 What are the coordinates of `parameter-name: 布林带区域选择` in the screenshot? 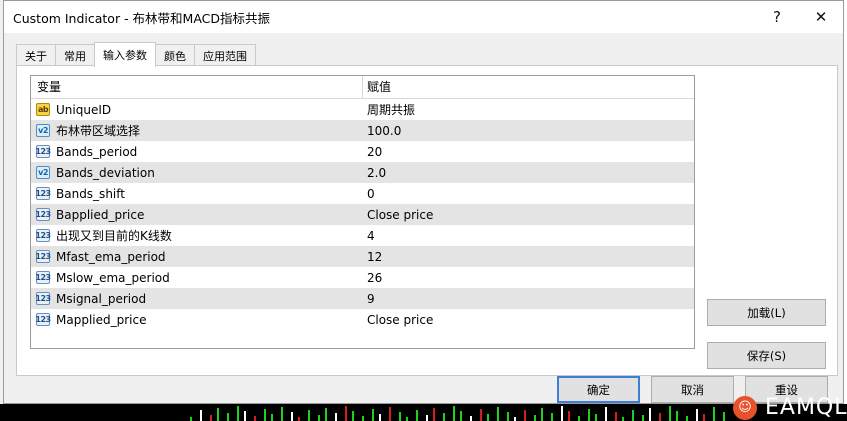 It's located at (98, 131).